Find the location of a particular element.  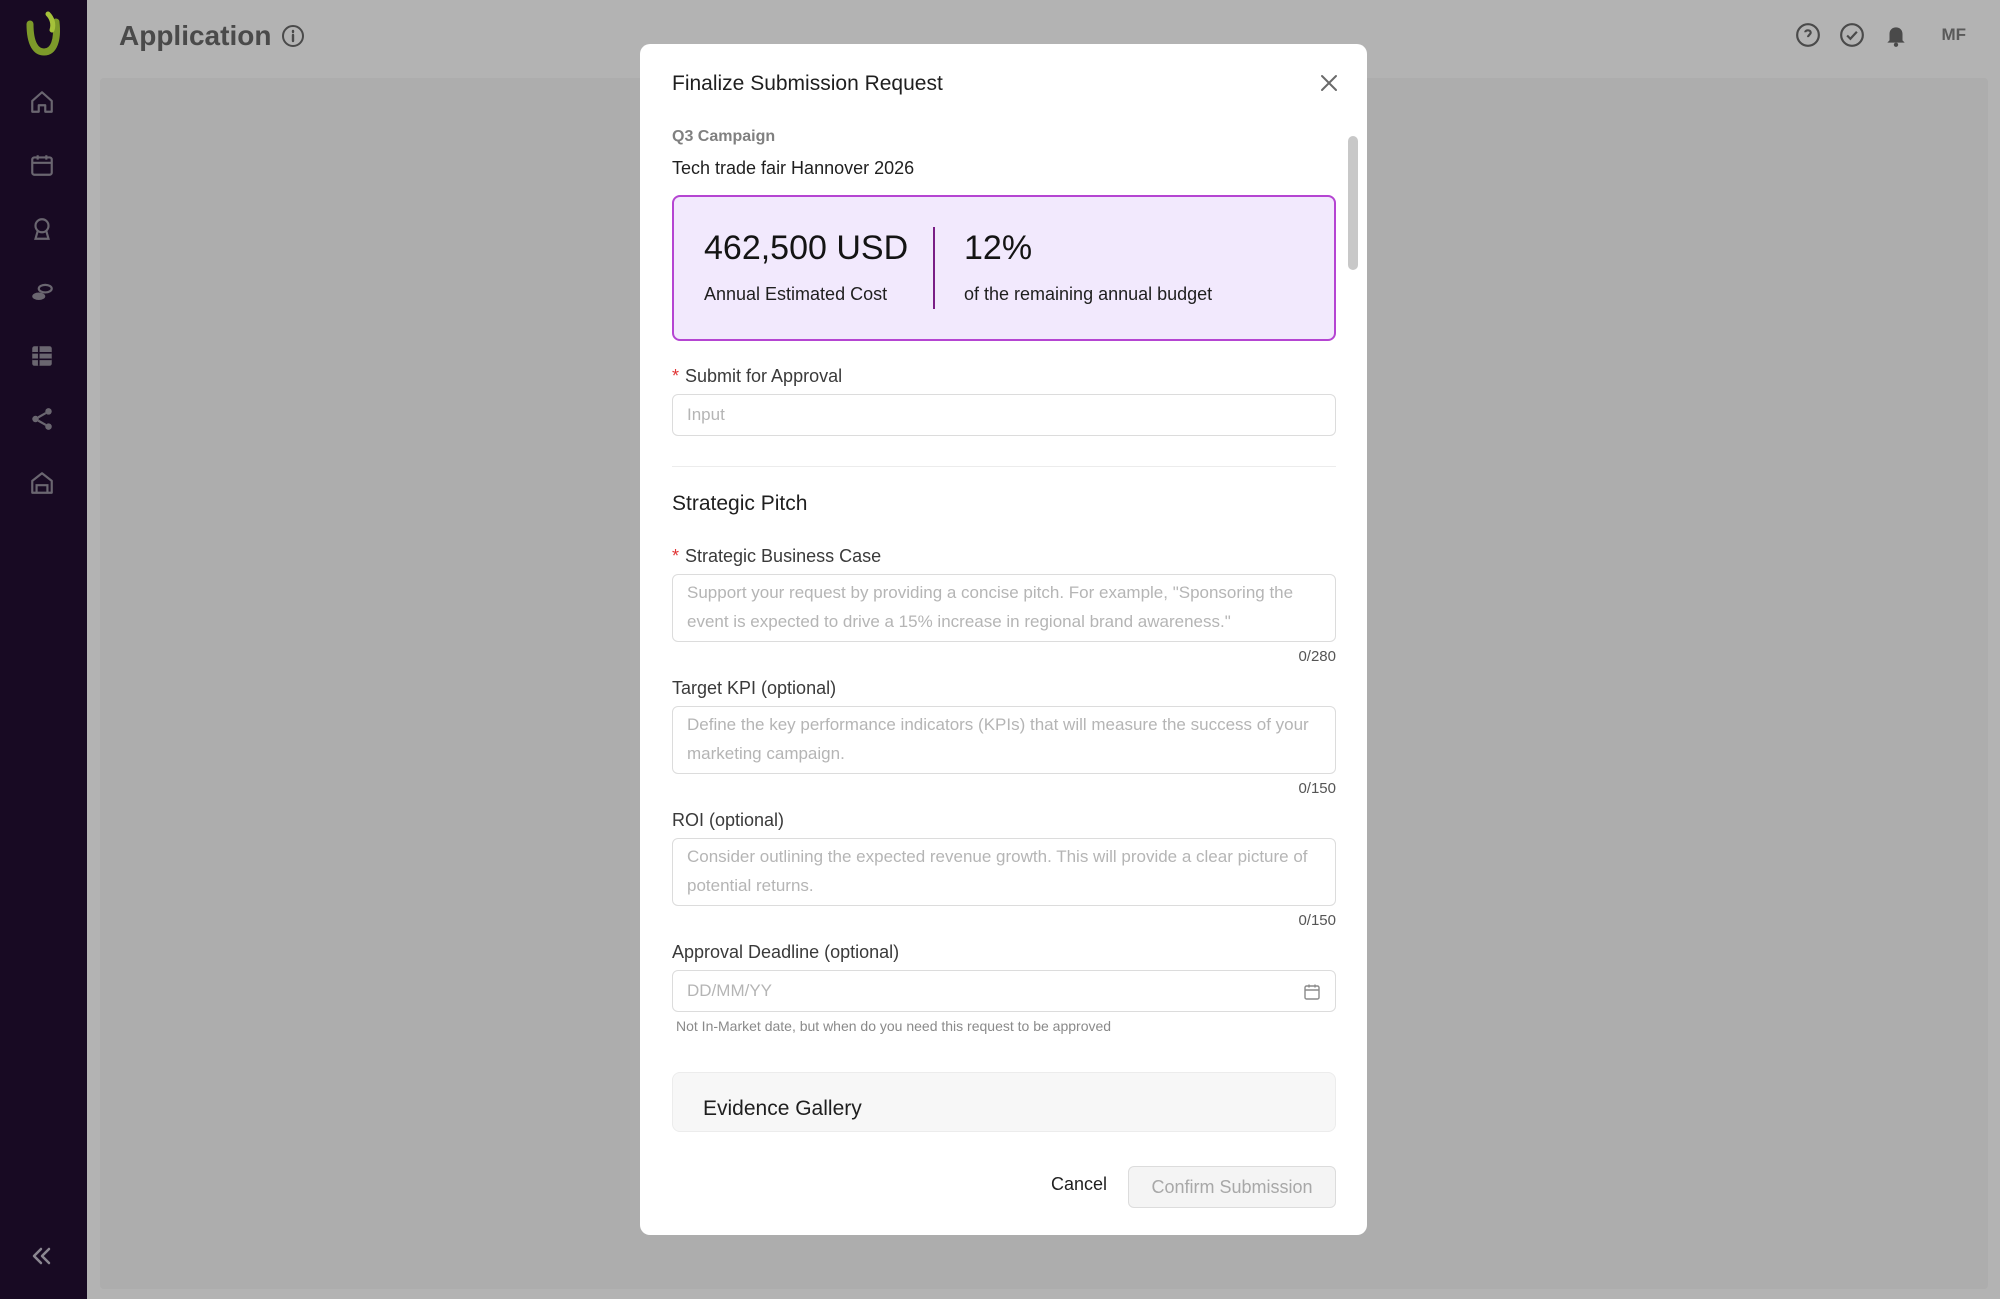

bell-icon is located at coordinates (1896, 35).